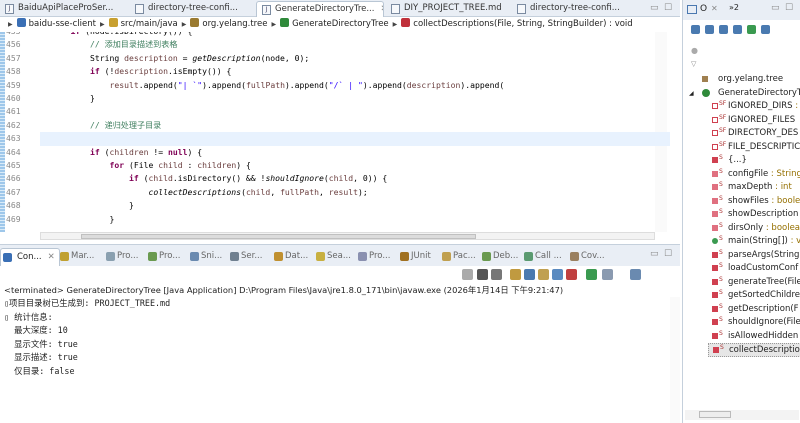  I want to click on outline-tab: O, so click(703, 9).